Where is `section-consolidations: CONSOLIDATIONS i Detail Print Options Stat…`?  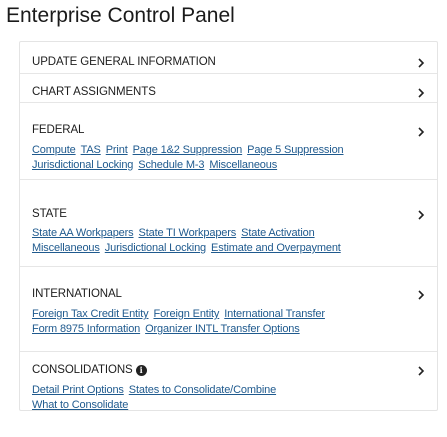
section-consolidations: CONSOLIDATIONS i Detail Print Options Stat… is located at coordinates (228, 382).